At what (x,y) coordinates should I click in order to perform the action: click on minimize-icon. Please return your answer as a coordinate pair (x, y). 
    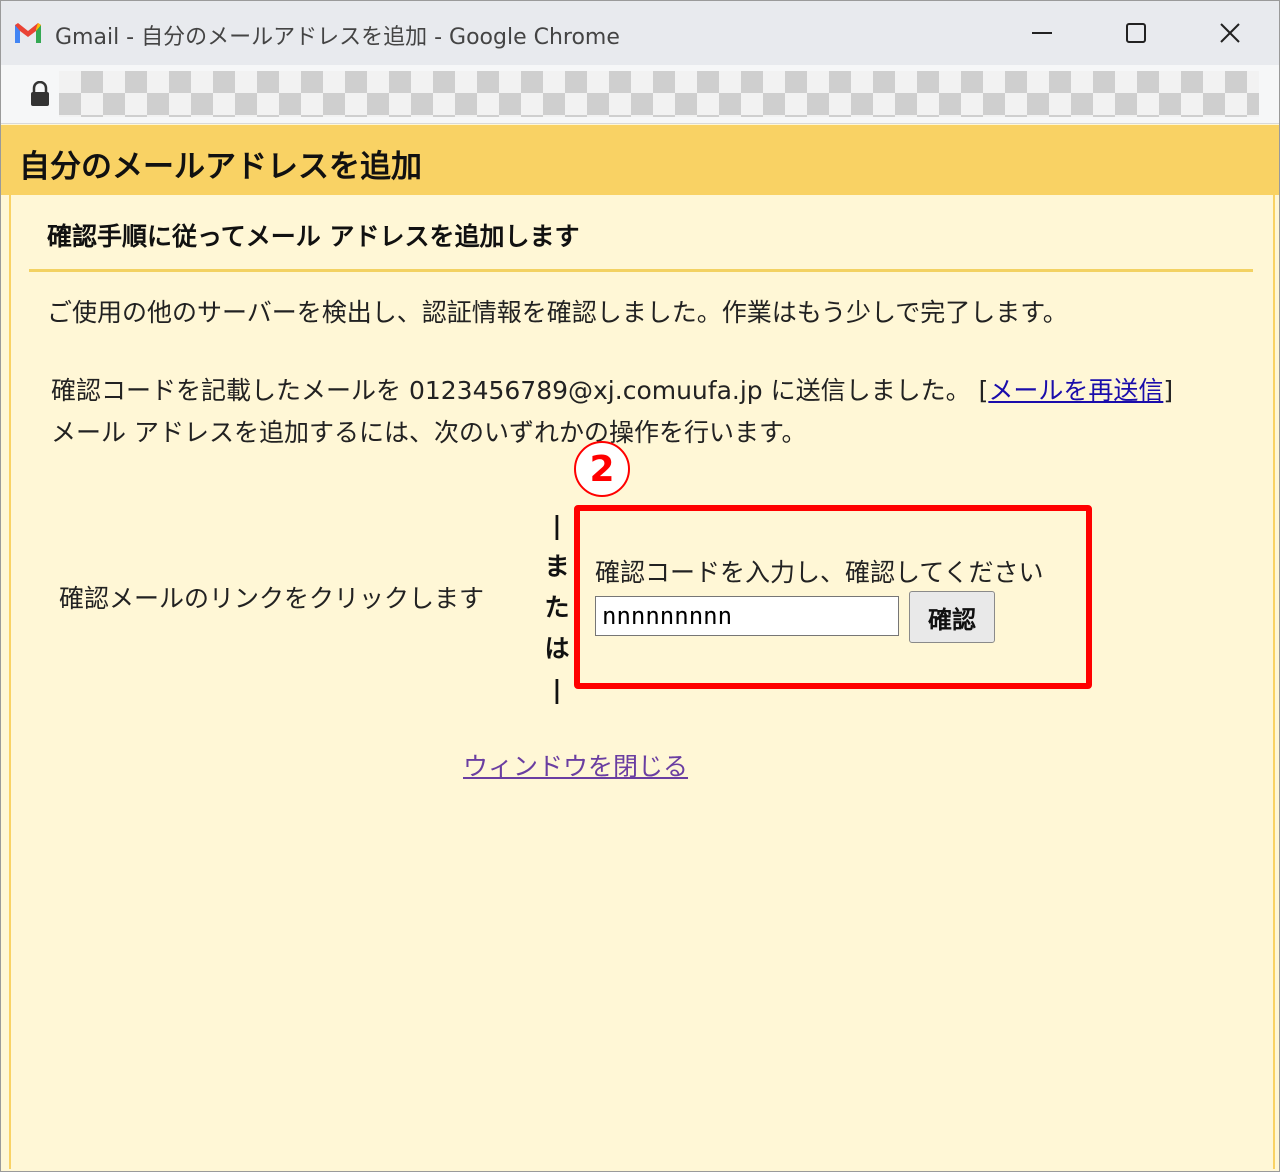
    Looking at the image, I should click on (1042, 33).